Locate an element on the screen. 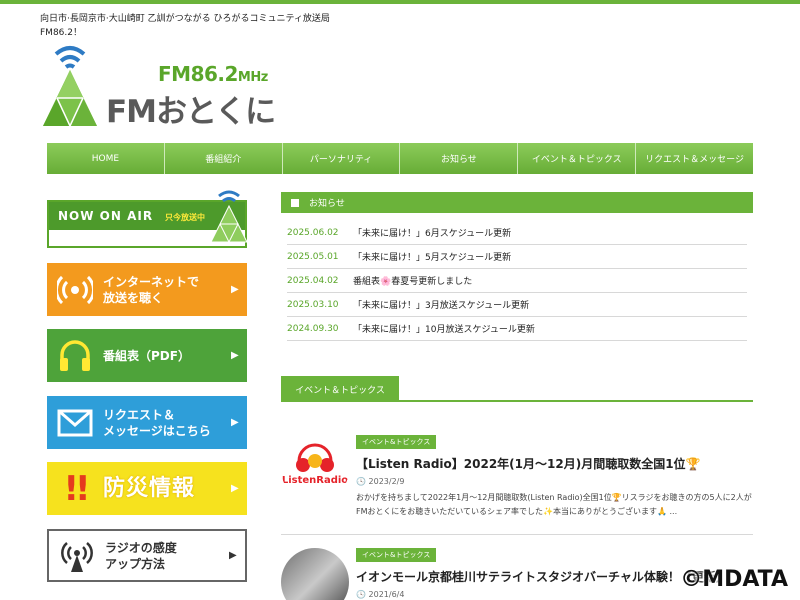 This screenshot has width=800, height=600. news-title: 「未来に届け！」3月放送スケジュール更新 is located at coordinates (441, 304).